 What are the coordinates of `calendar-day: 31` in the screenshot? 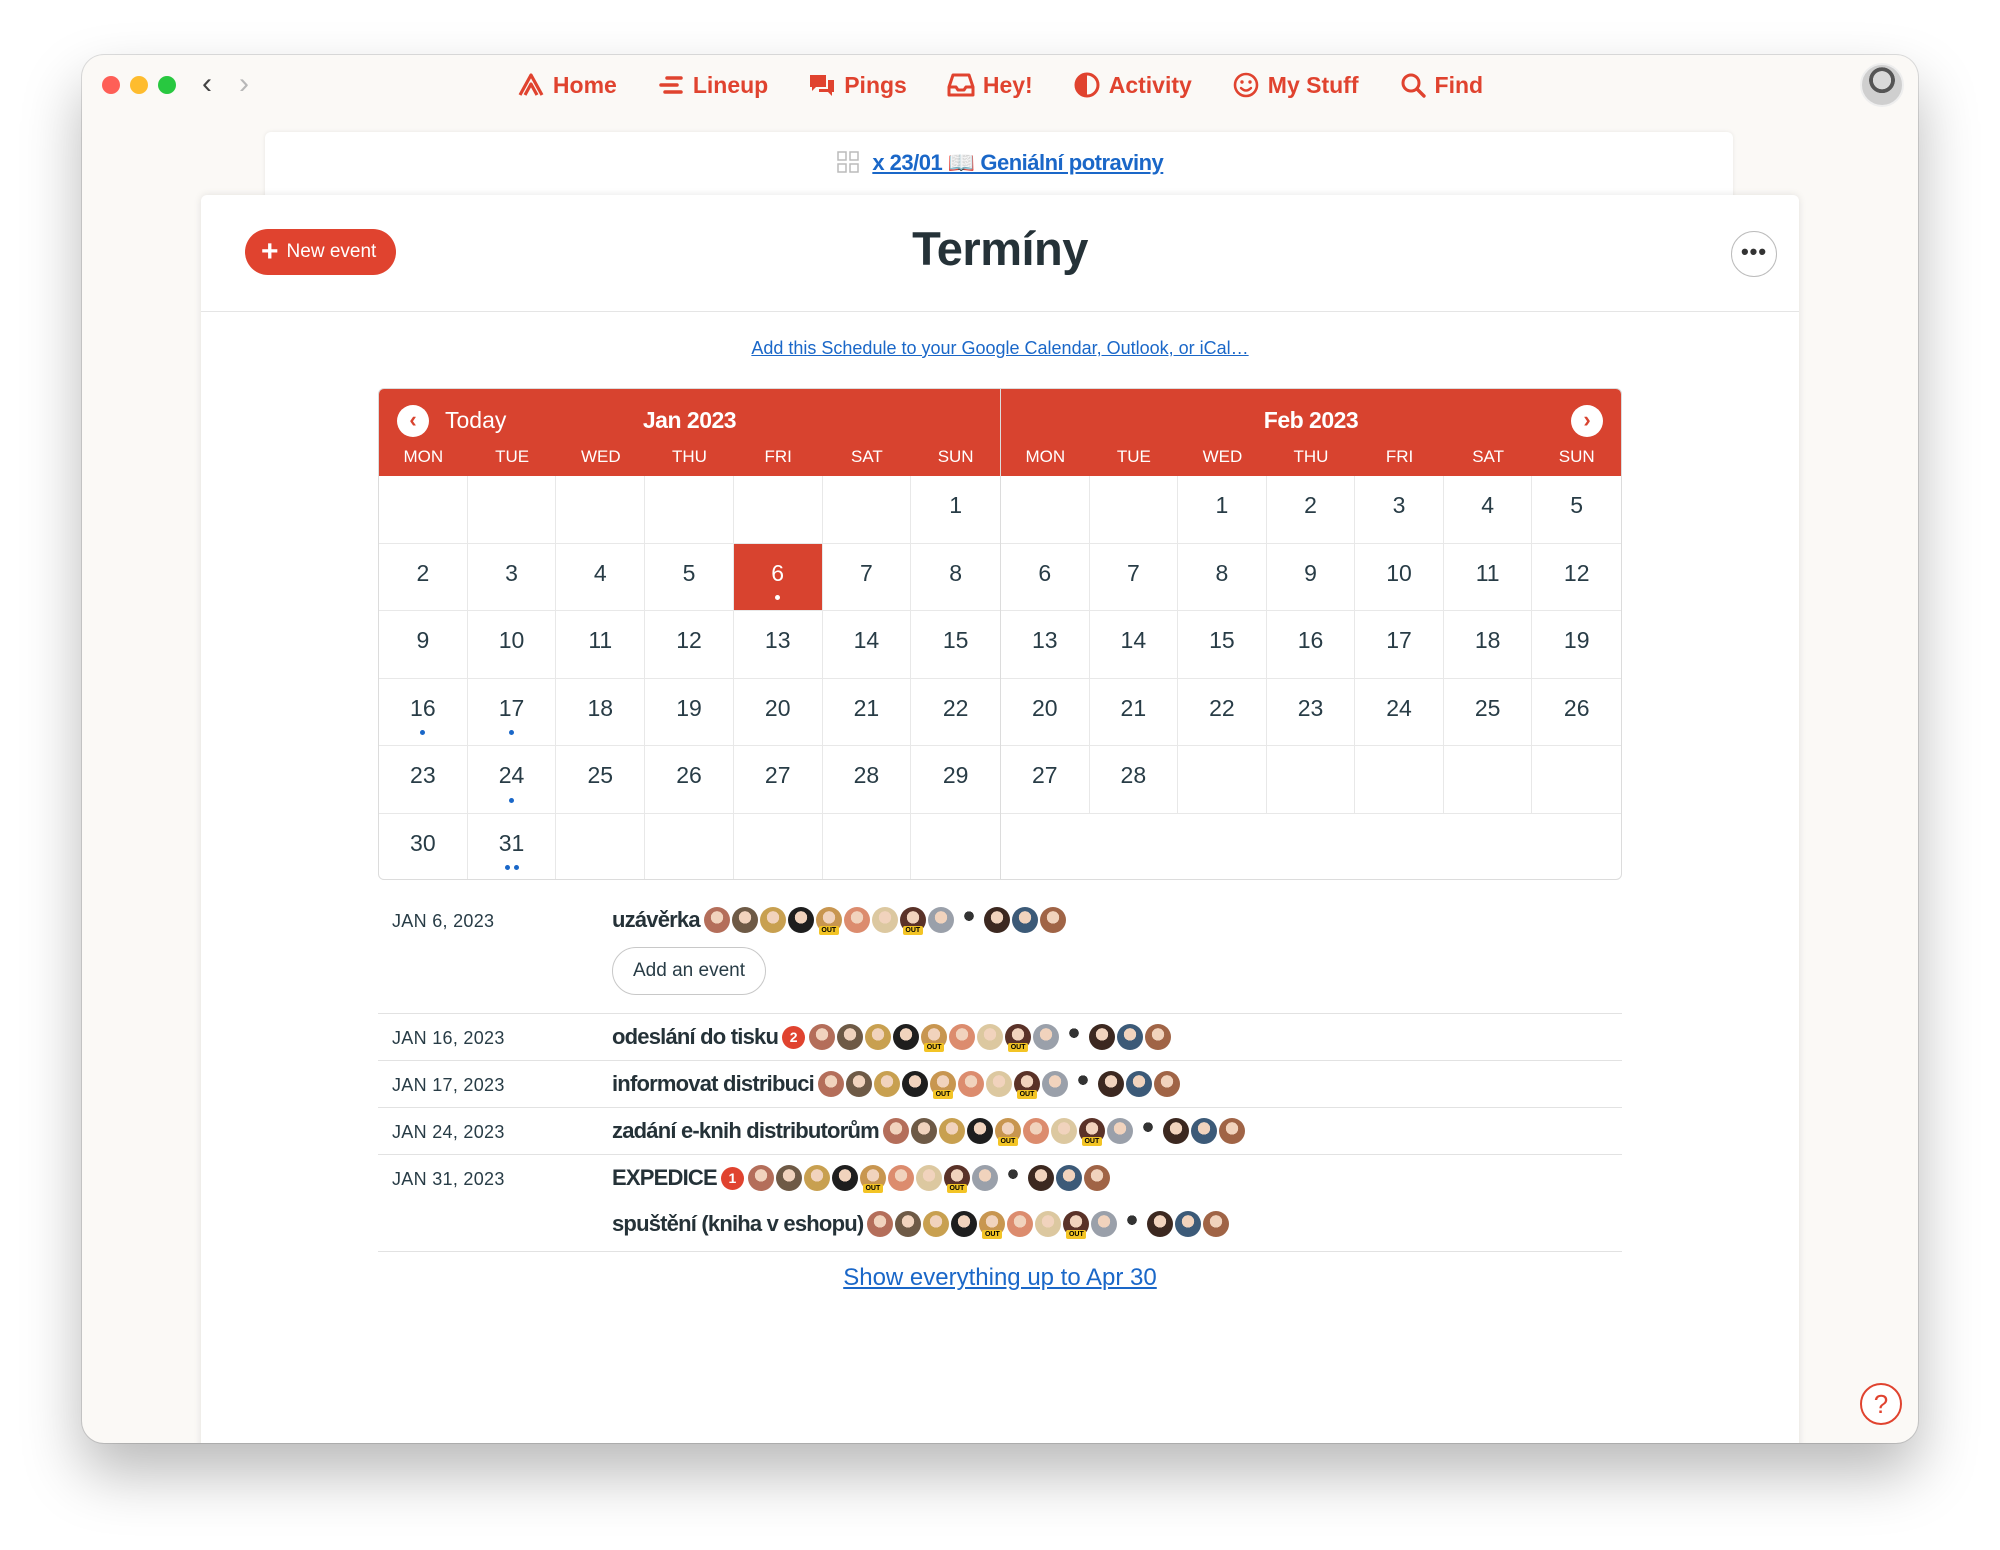 It's located at (512, 846).